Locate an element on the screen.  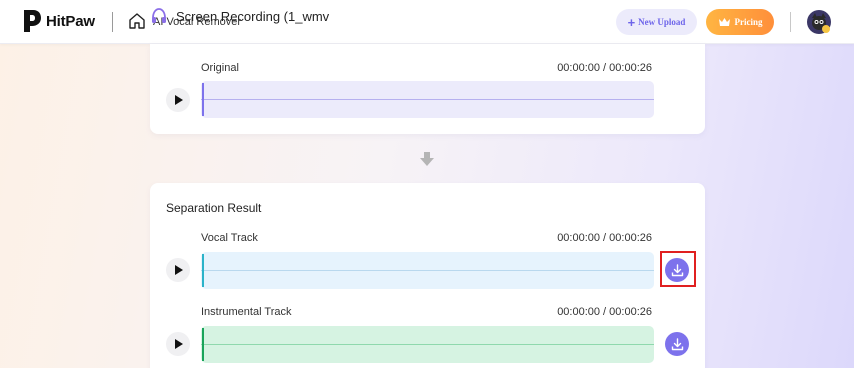
crown-icon is located at coordinates (724, 22).